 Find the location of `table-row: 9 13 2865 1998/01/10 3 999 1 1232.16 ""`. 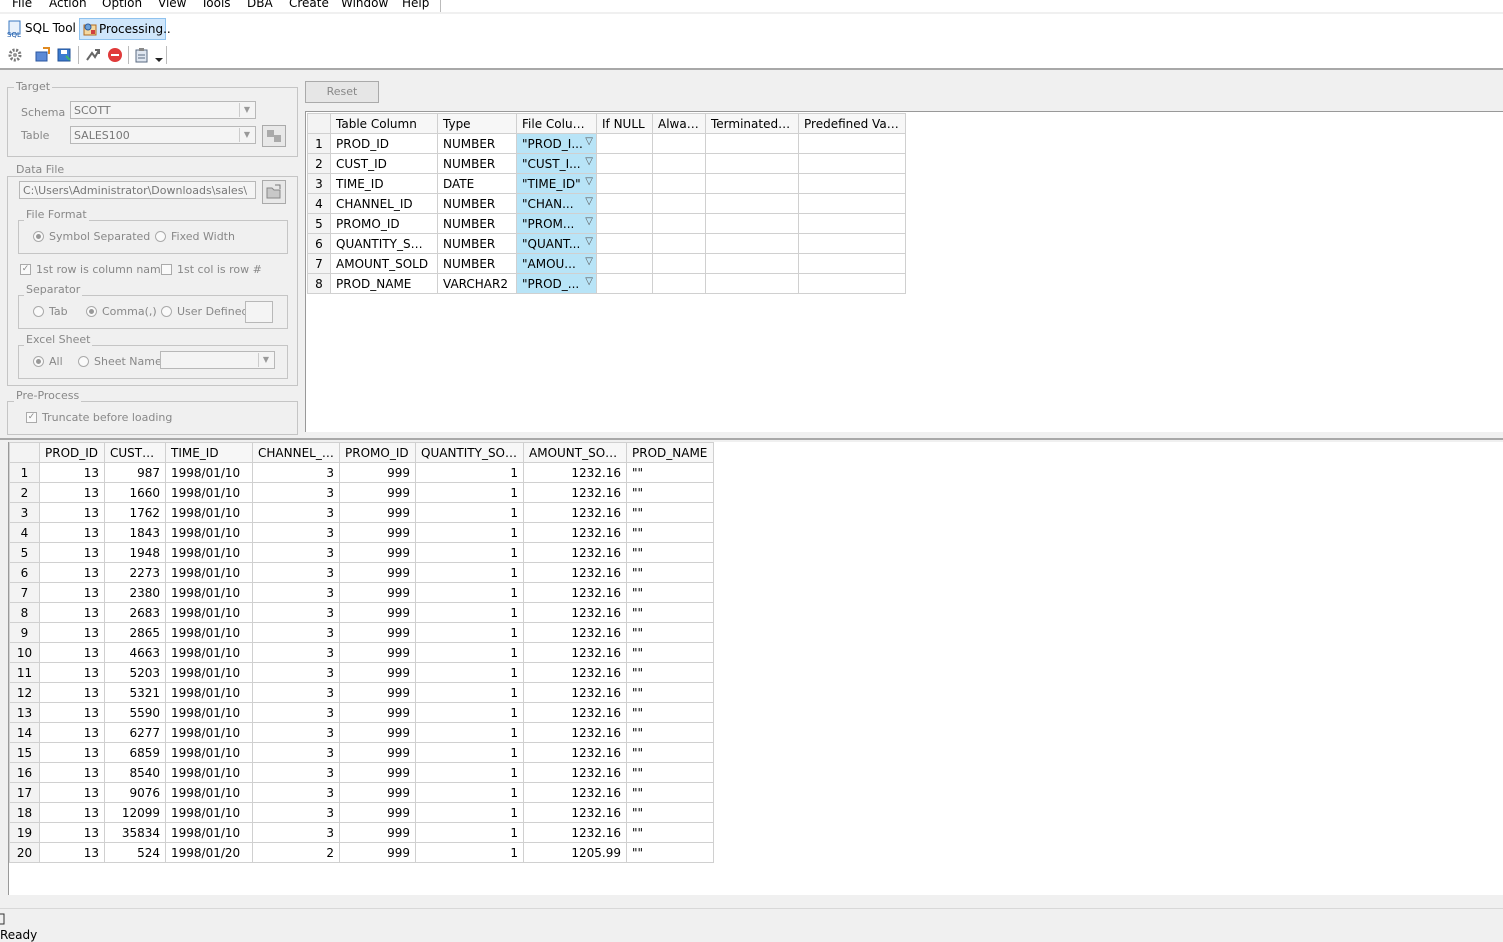

table-row: 9 13 2865 1998/01/10 3 999 1 1232.16 "" is located at coordinates (361, 632).